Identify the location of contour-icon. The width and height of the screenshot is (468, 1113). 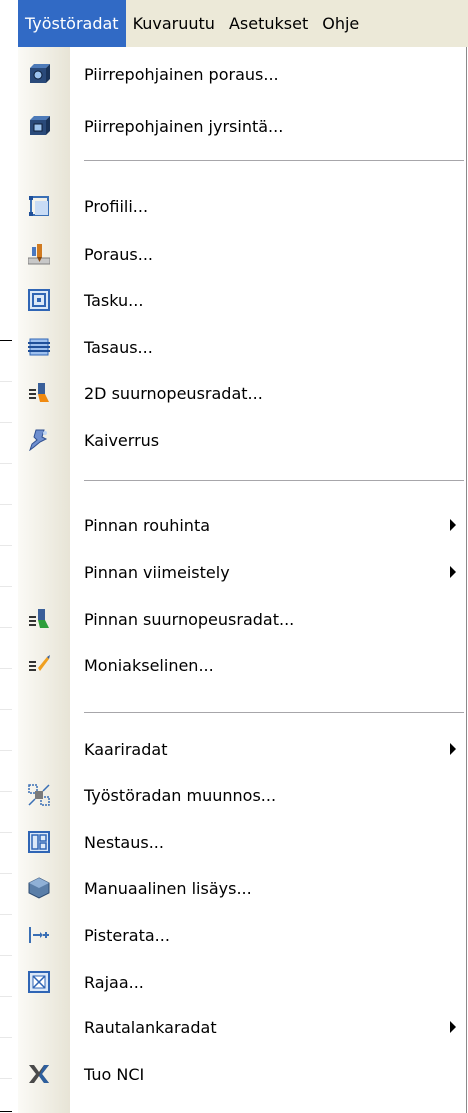
(39, 206).